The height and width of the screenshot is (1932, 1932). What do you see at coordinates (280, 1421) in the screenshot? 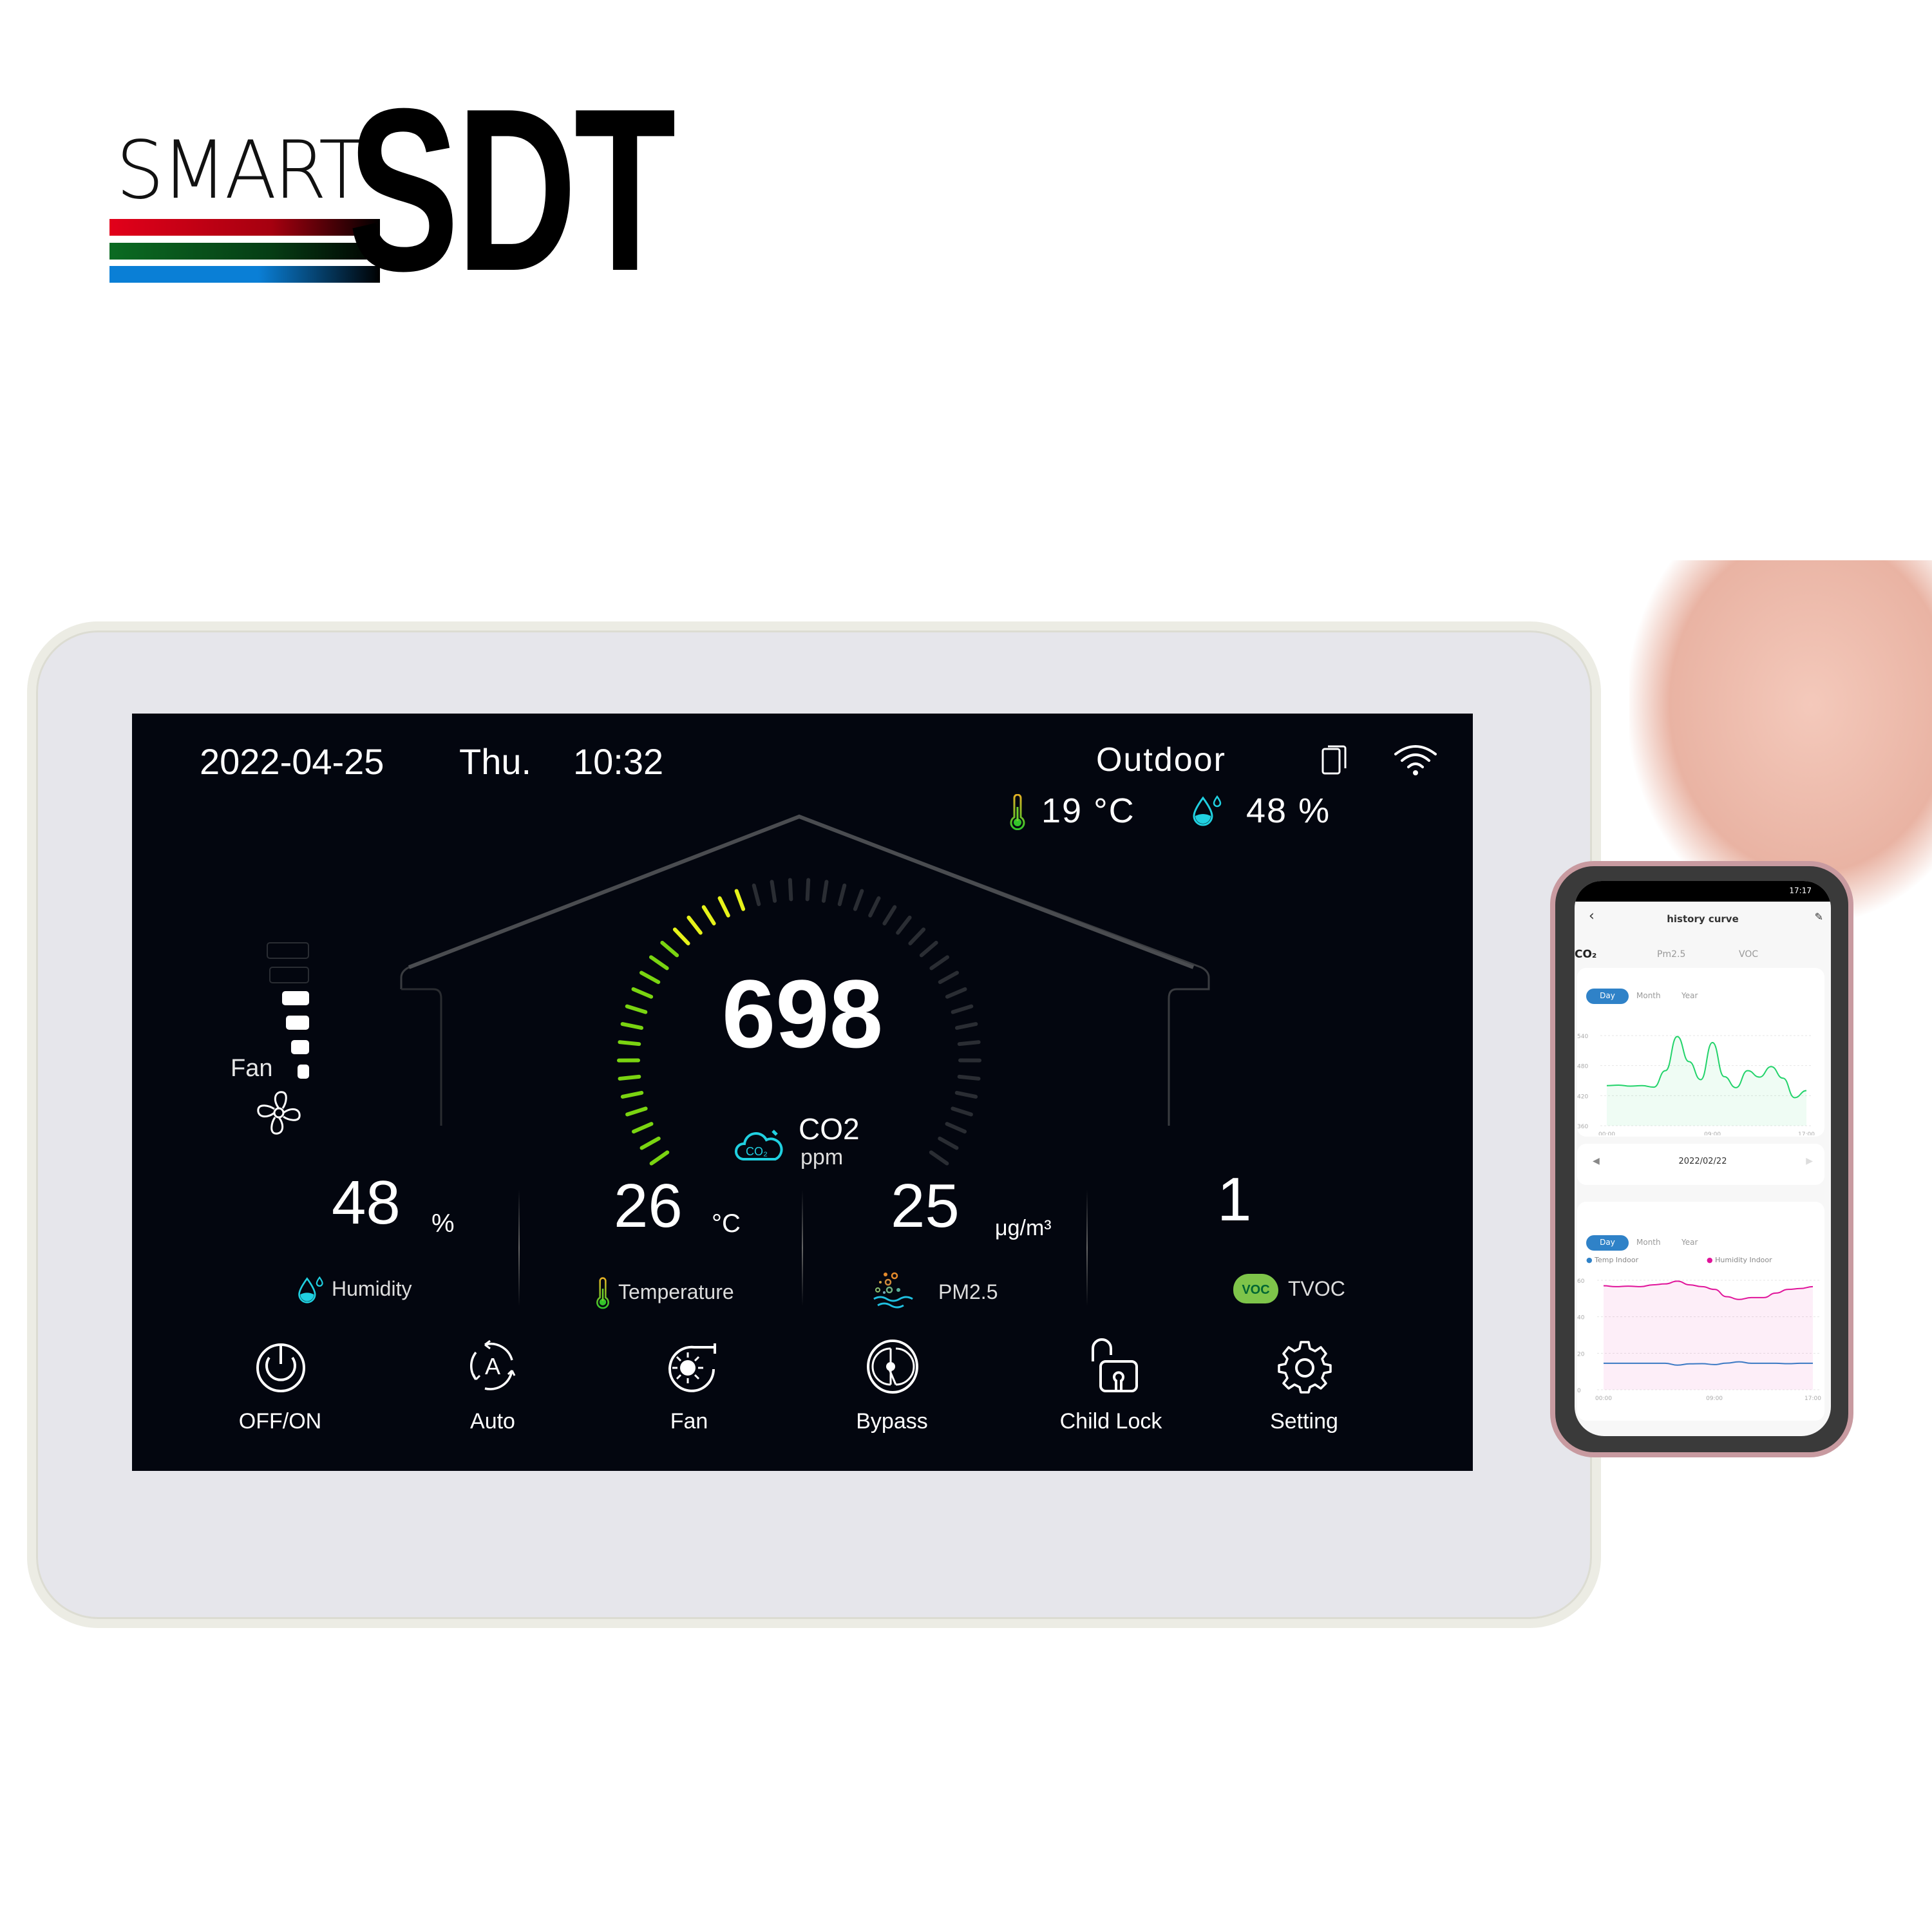
I see `power-label: OFF/ON` at bounding box center [280, 1421].